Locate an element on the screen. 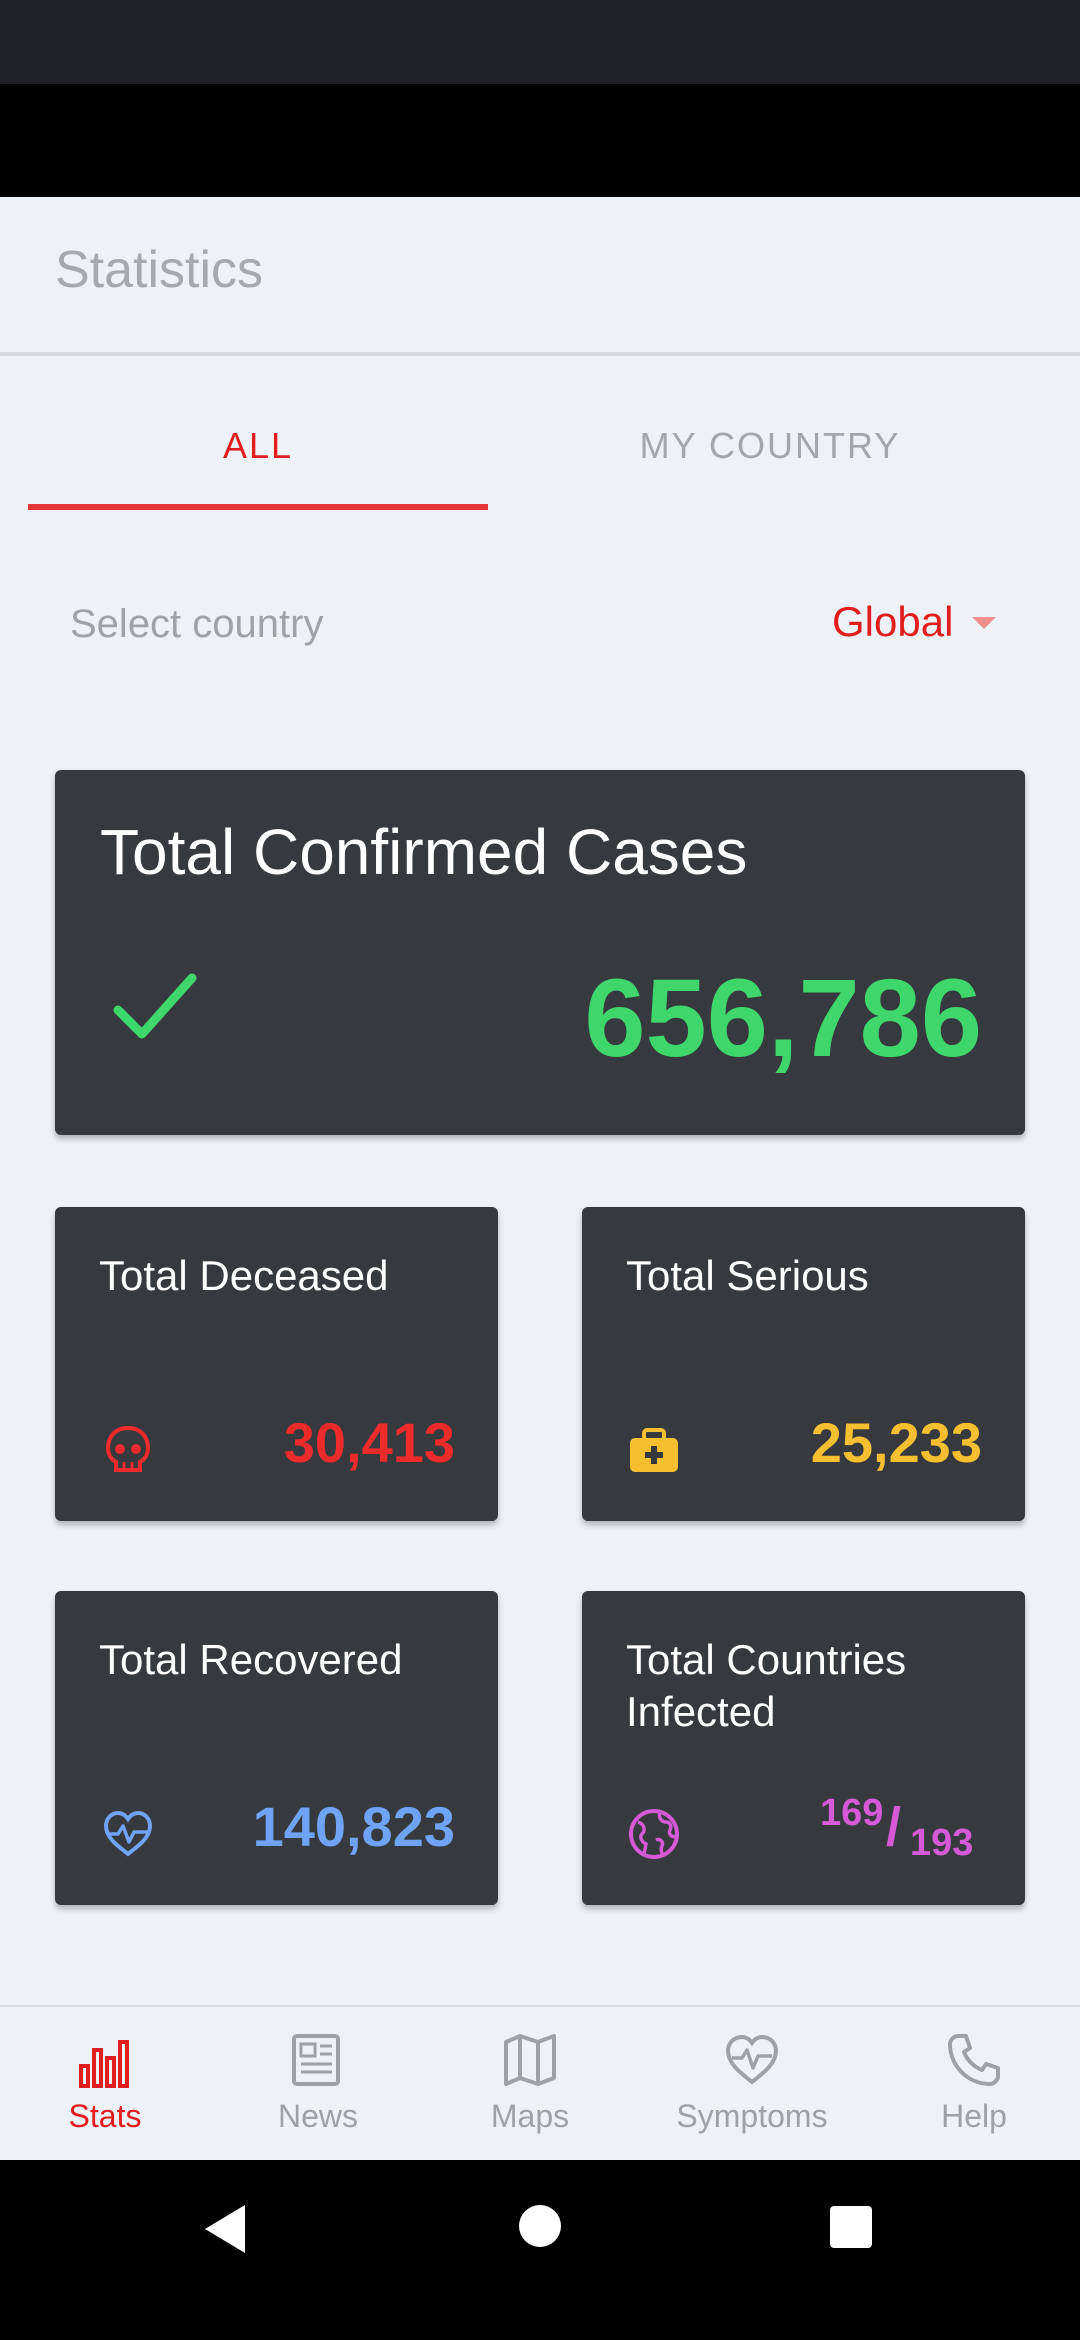 This screenshot has height=2340, width=1080. system-nav-bar is located at coordinates (540, 2250).